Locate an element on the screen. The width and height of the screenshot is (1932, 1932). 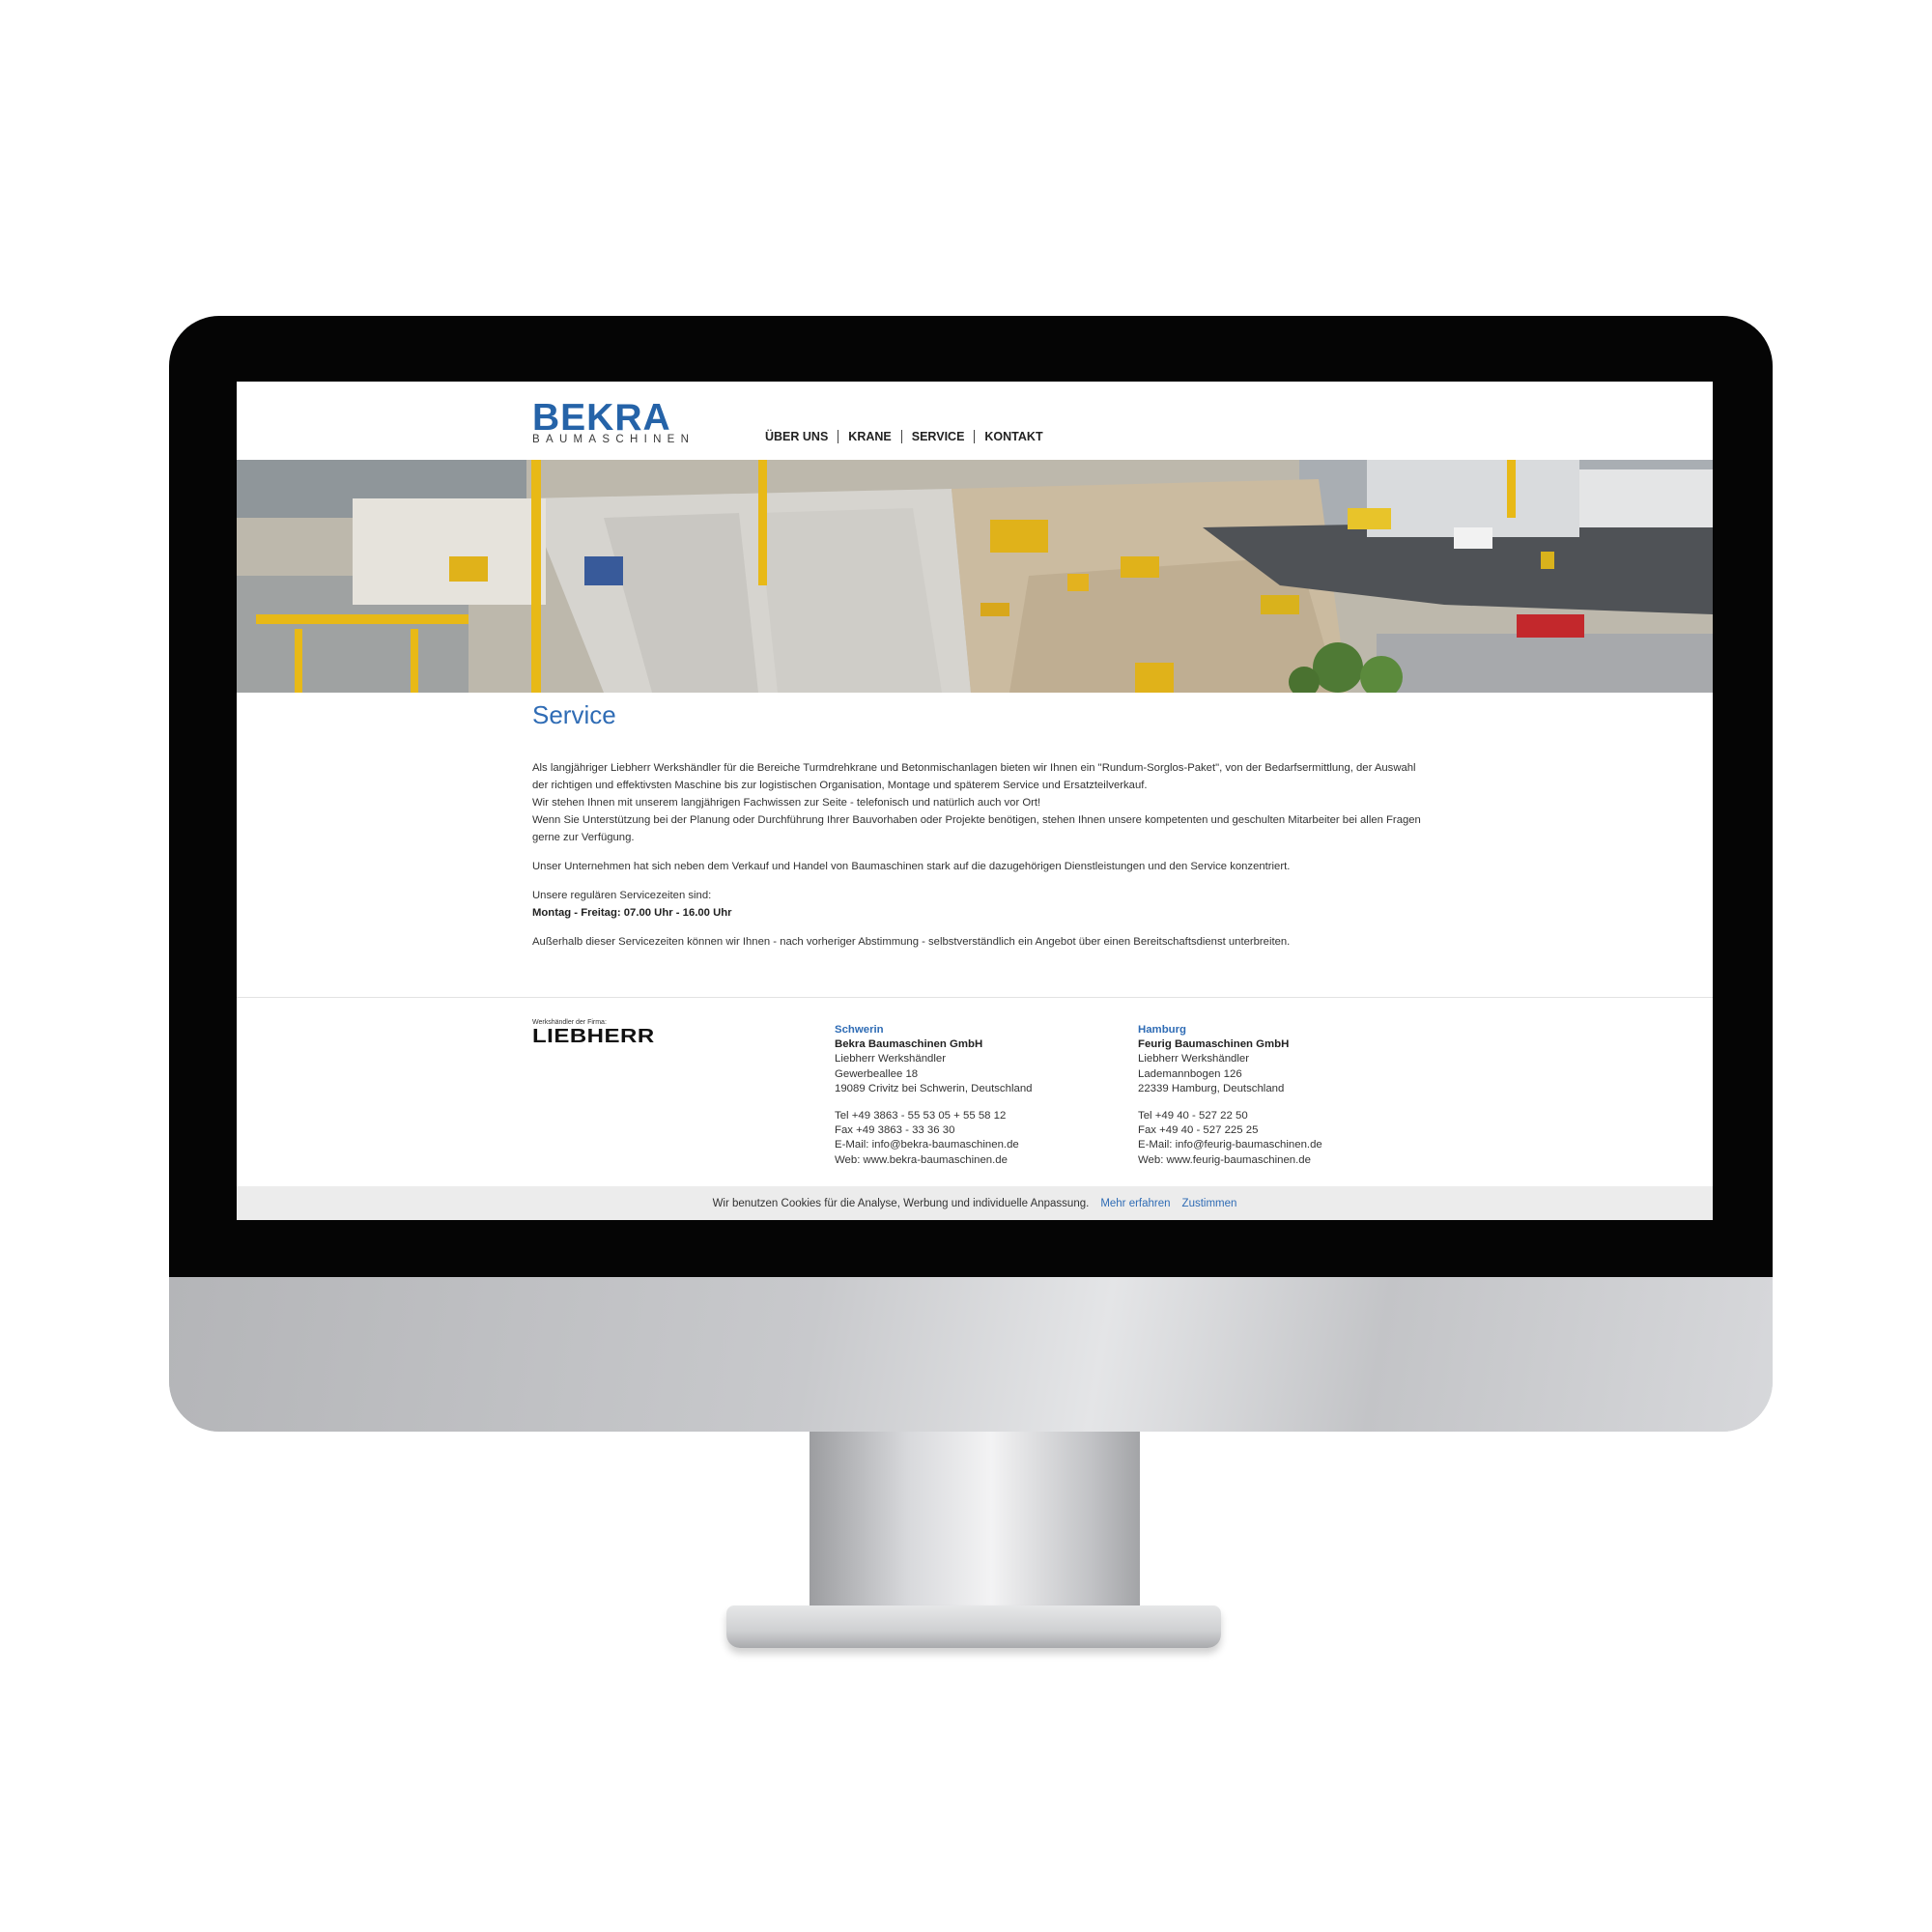
hero-construction-image is located at coordinates (975, 576).